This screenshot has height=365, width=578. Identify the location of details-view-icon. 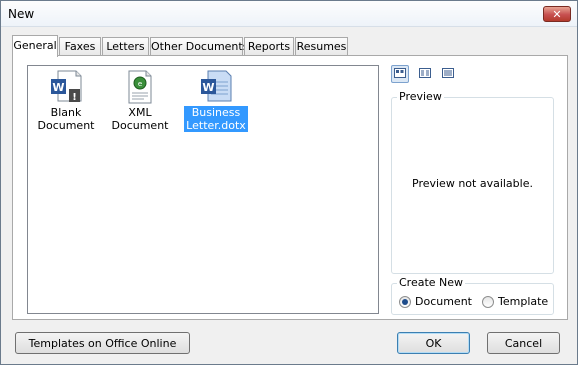
(448, 74).